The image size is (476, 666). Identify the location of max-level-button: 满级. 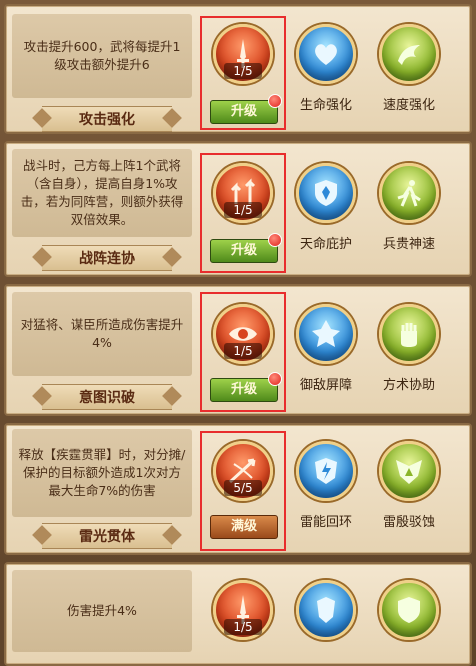
(244, 527).